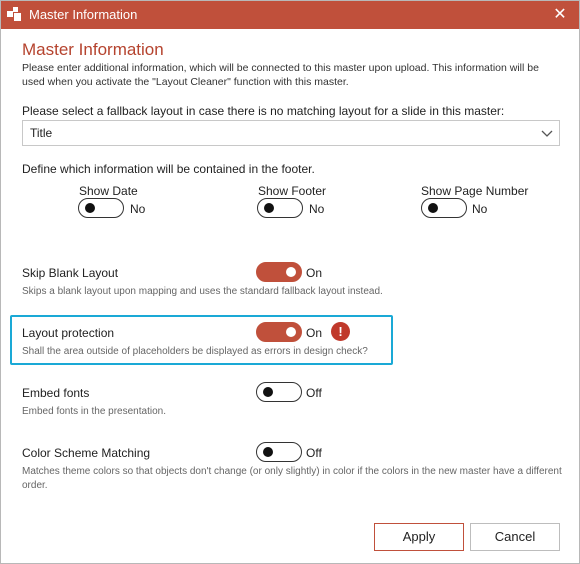 The image size is (580, 564). Describe the element at coordinates (70, 273) in the screenshot. I see `skip-blank-layout-title: Skip Blank Layout` at that location.